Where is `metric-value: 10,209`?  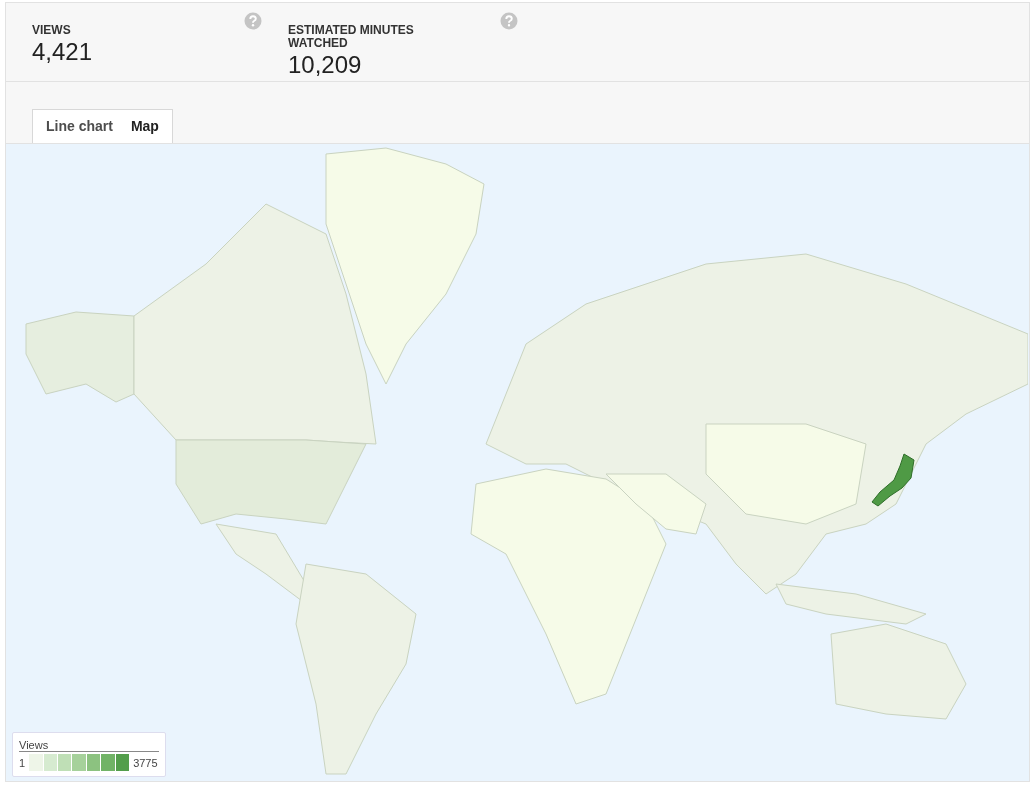
metric-value: 10,209 is located at coordinates (325, 65).